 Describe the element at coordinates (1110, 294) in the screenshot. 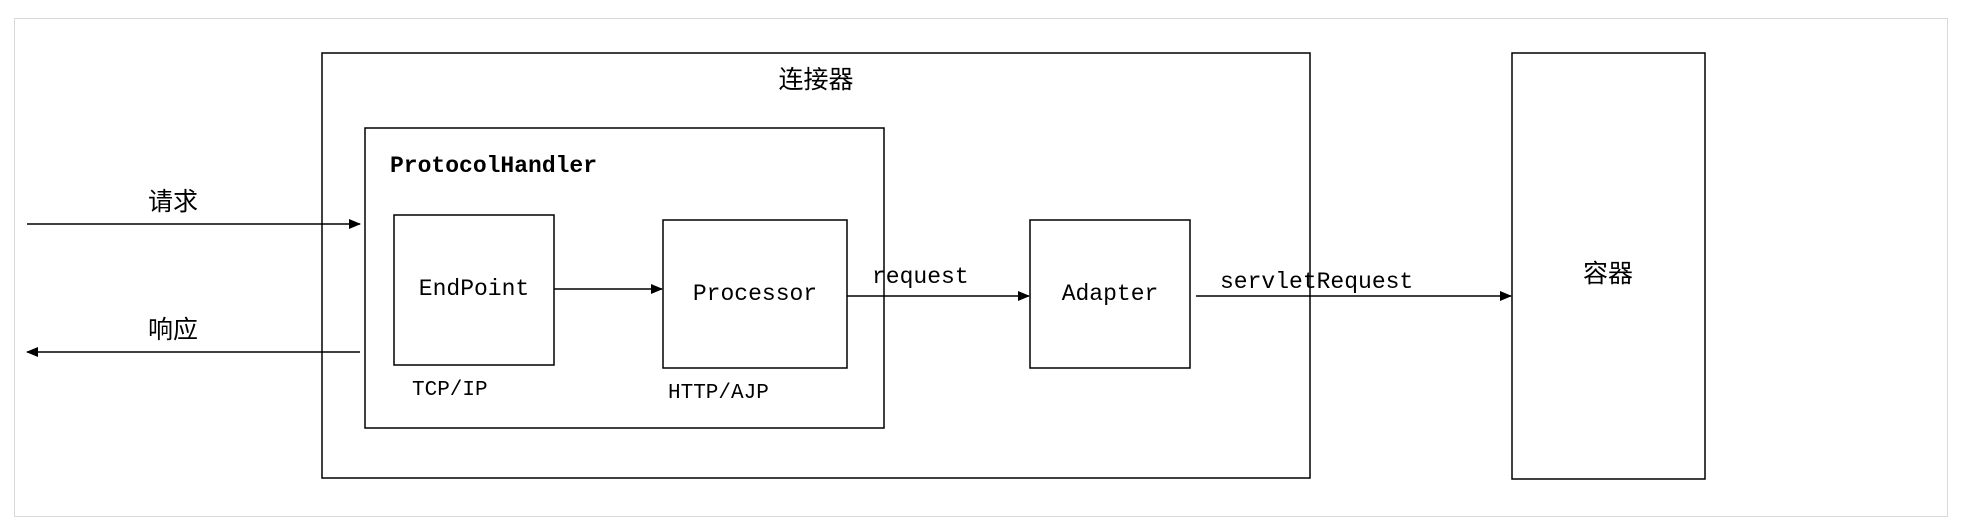

I see `adapter-label: Adapter` at that location.